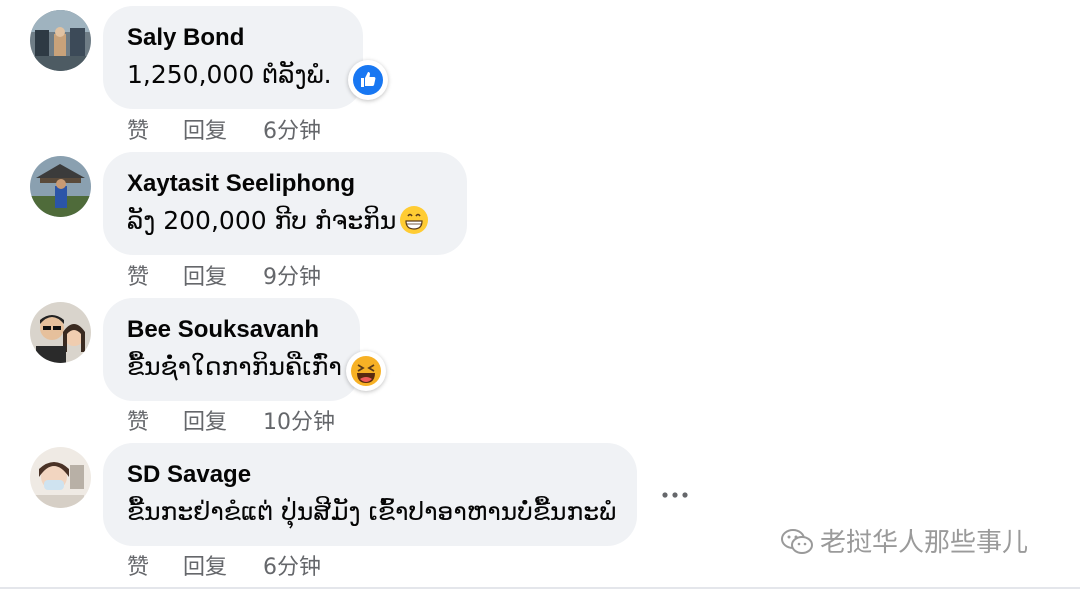 The image size is (1080, 589). I want to click on comment-actions: 赞回复 10分钟, so click(231, 420).